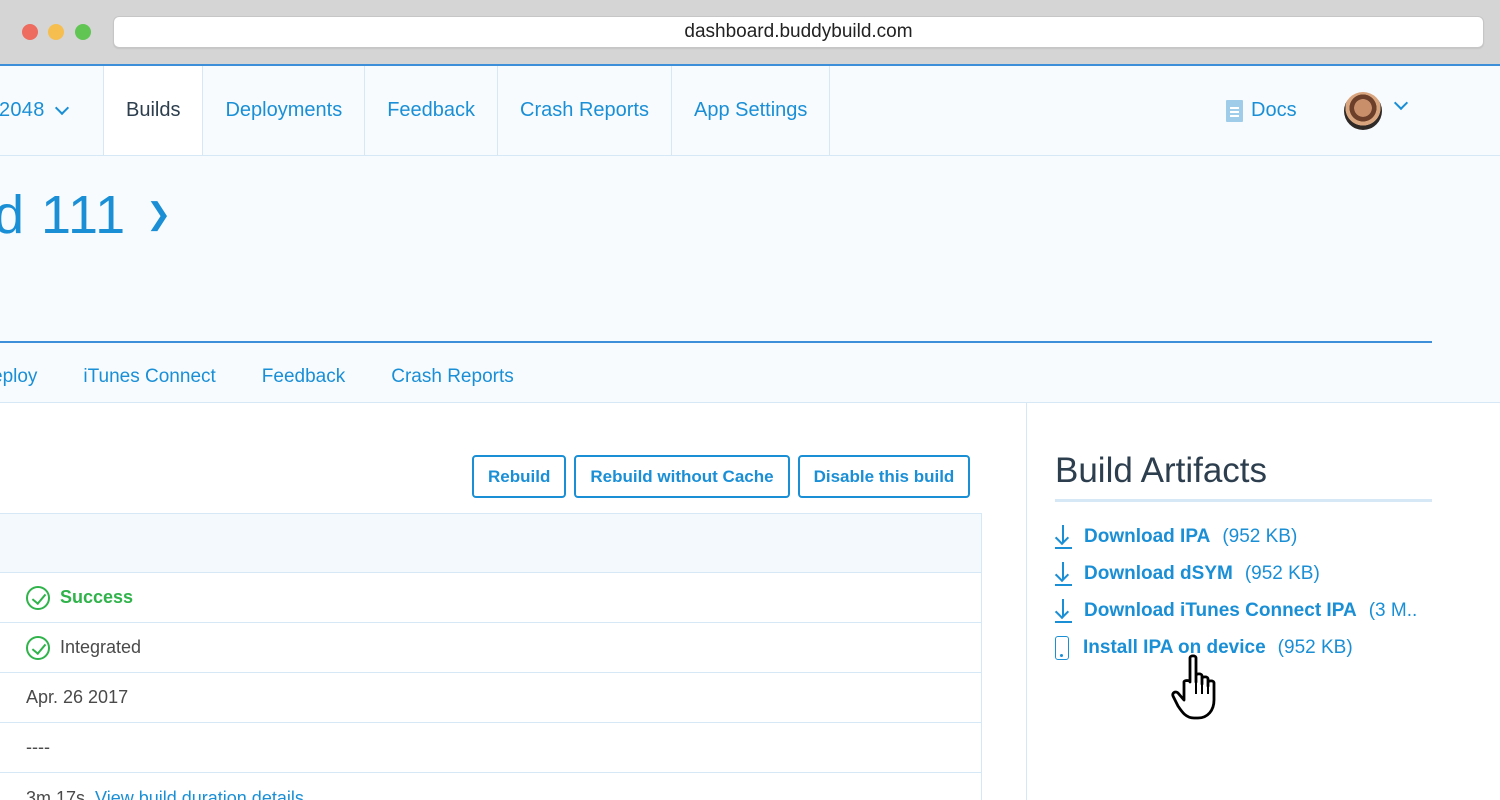 Image resolution: width=1500 pixels, height=800 pixels. I want to click on artifact-size: (3 M.., so click(1393, 610).